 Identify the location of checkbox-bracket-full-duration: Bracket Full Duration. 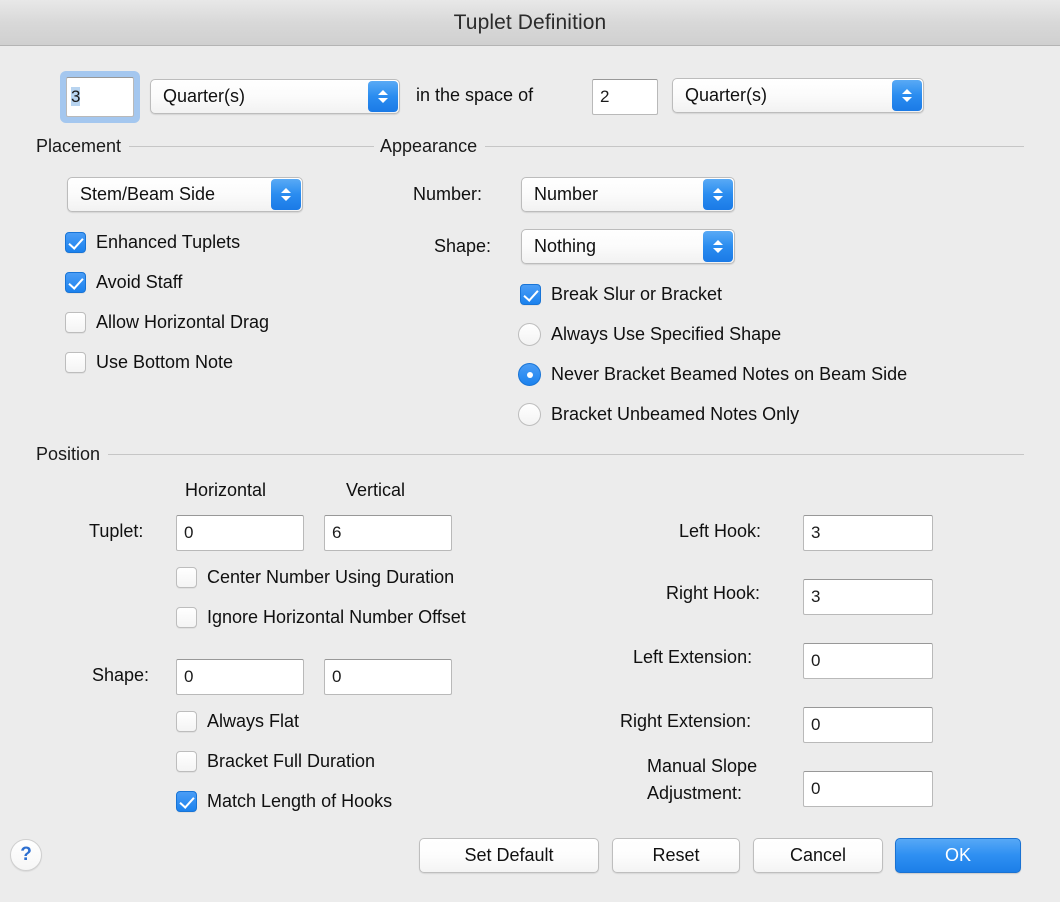
(275, 761).